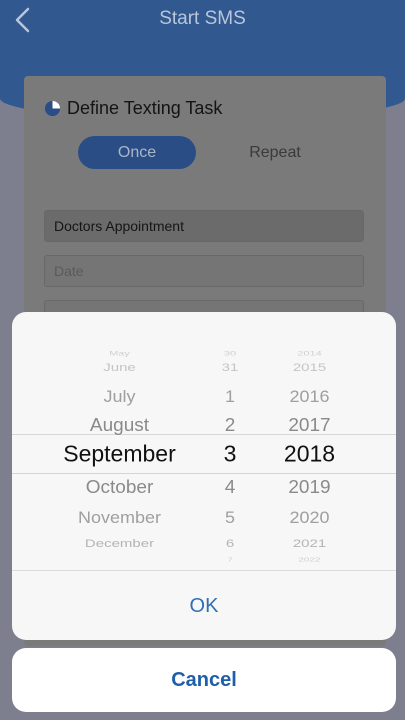  I want to click on year-option: 2019, so click(309, 487).